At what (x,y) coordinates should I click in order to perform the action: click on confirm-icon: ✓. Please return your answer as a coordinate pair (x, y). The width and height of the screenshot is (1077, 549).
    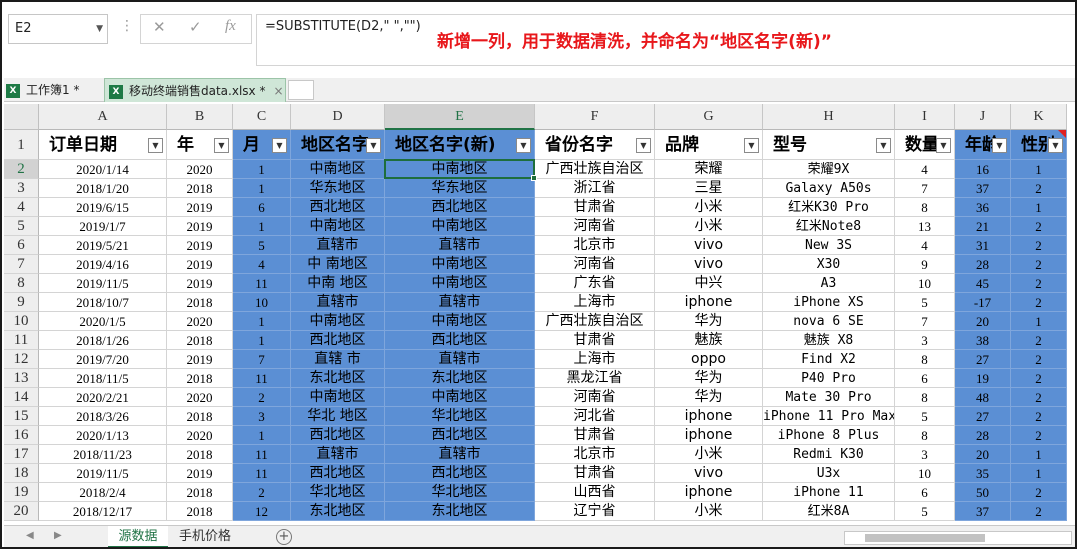
    Looking at the image, I should click on (195, 27).